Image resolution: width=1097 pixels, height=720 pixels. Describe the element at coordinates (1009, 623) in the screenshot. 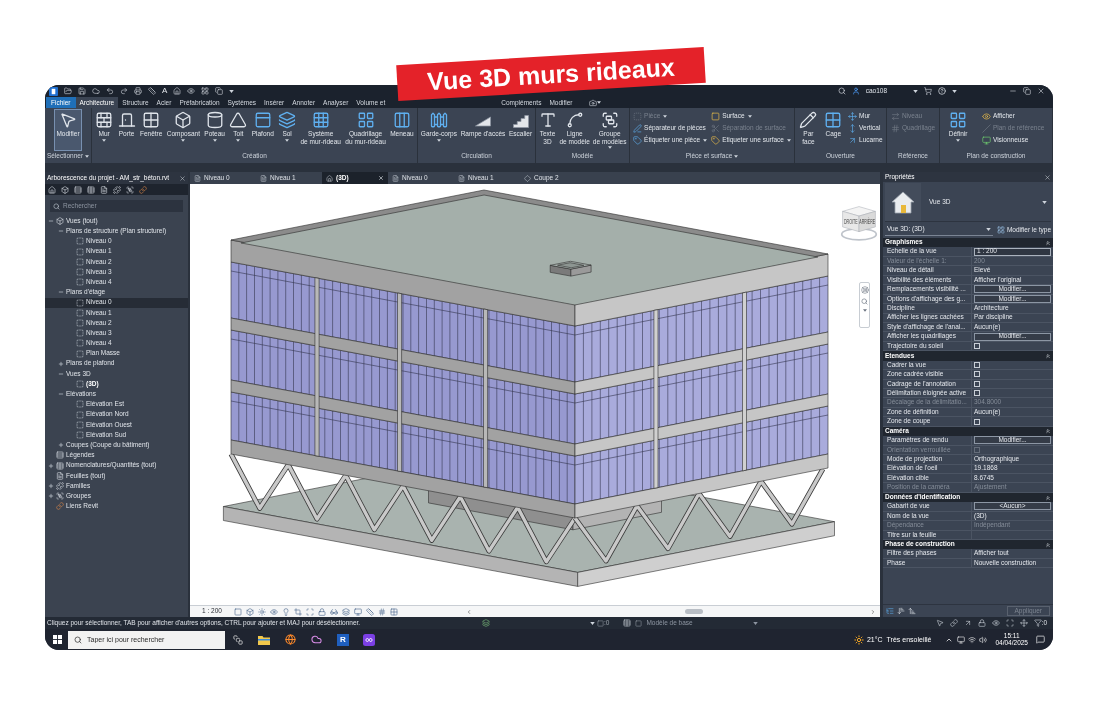

I see `scan-icon` at that location.